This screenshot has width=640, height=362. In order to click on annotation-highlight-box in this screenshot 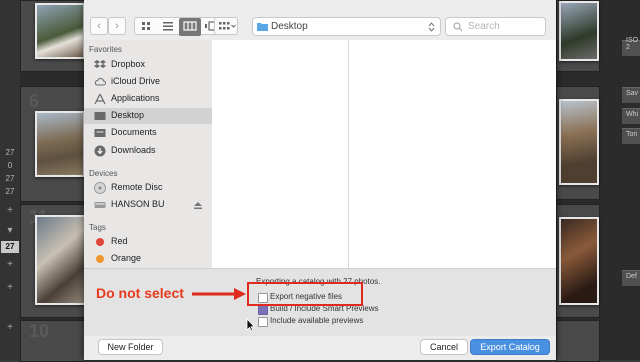, I will do `click(305, 294)`.